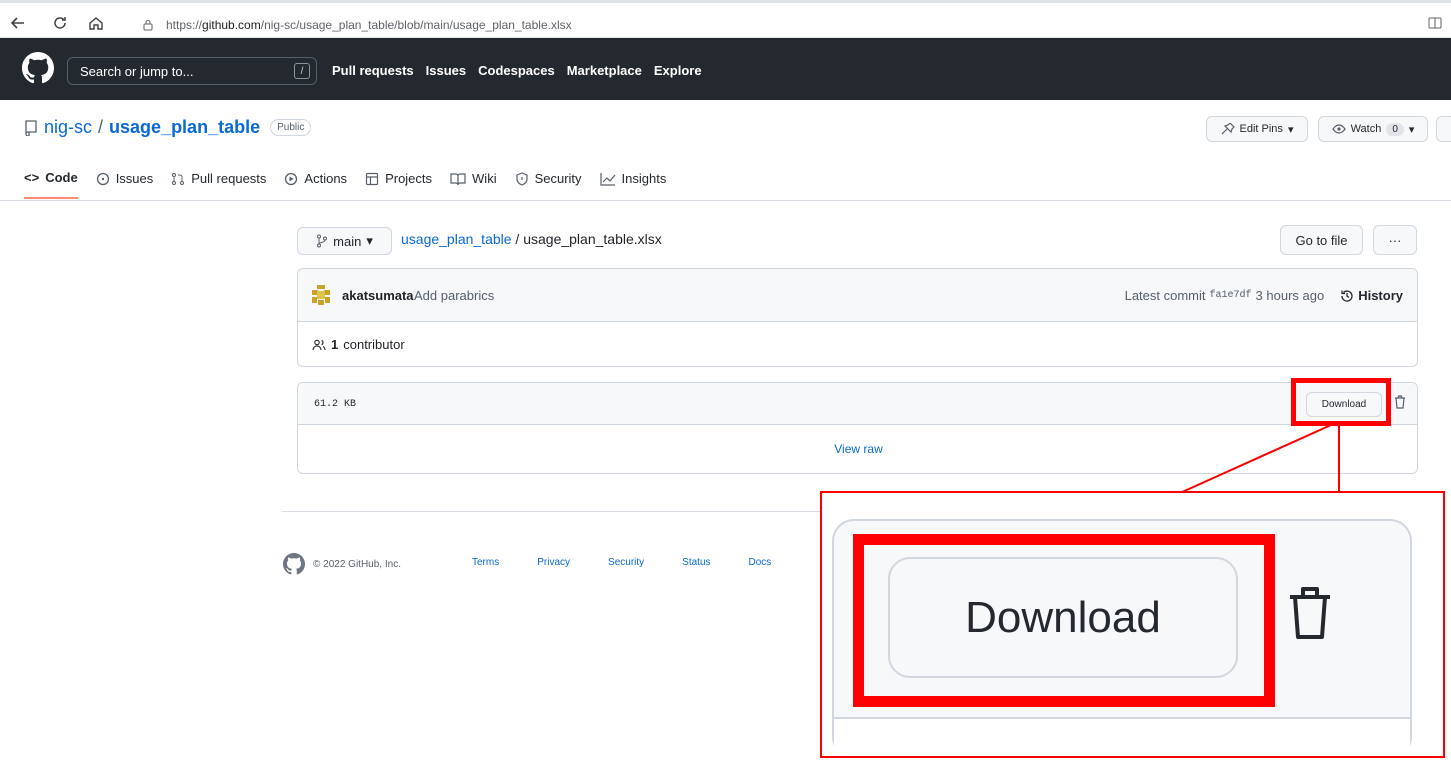  Describe the element at coordinates (1064, 620) in the screenshot. I see `zoom-highlight-box` at that location.